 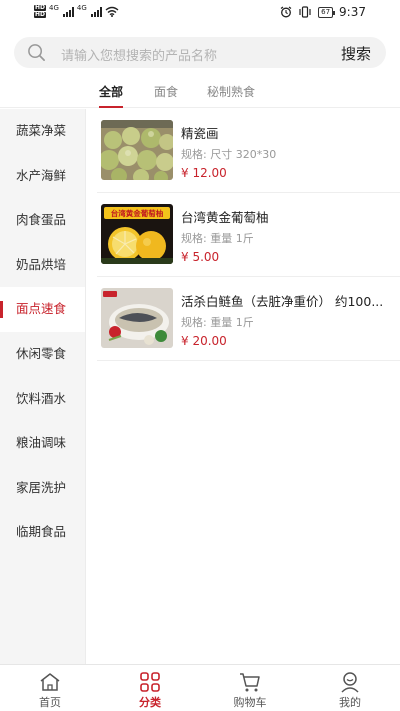 I want to click on subcategory-tabs: 全部 面食 秘制熟食, so click(x=200, y=93).